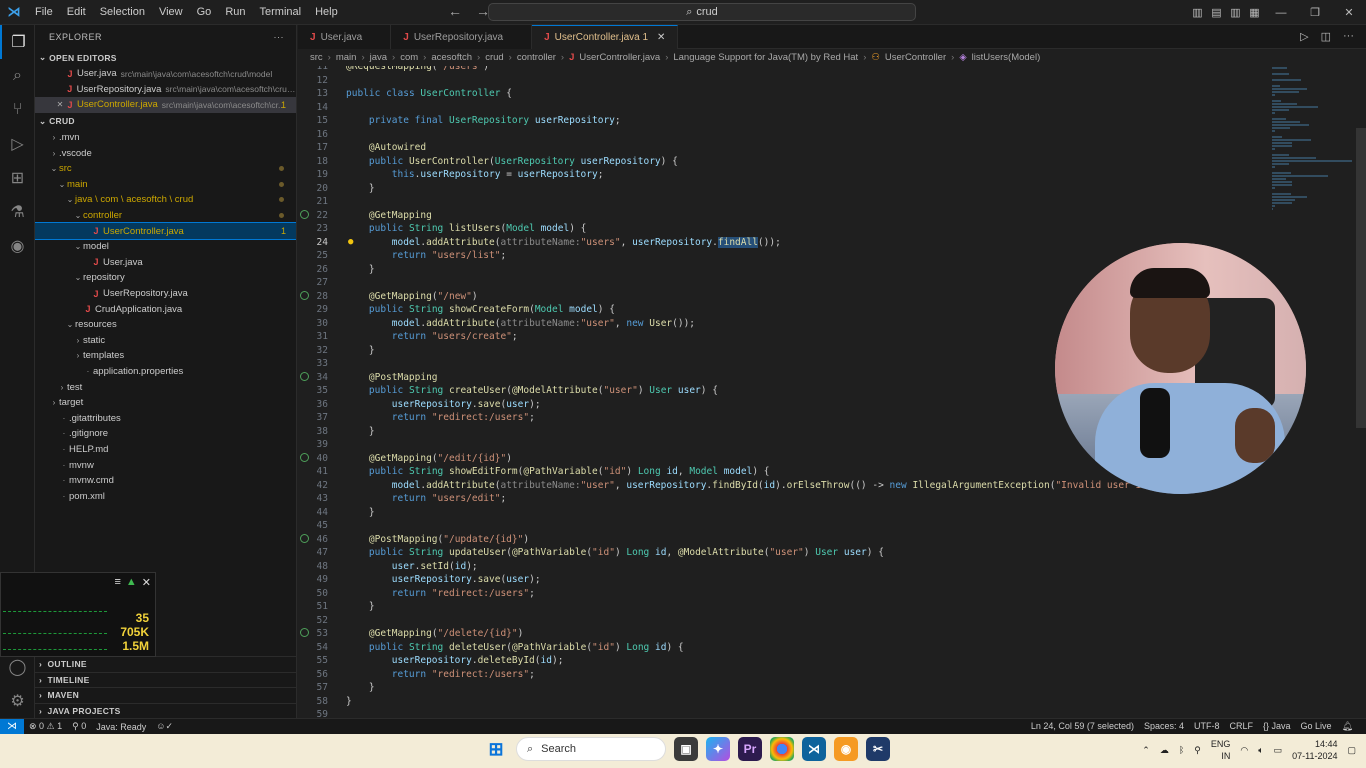 The width and height of the screenshot is (1366, 768). I want to click on command-center-search: ⌕ crud, so click(702, 12).